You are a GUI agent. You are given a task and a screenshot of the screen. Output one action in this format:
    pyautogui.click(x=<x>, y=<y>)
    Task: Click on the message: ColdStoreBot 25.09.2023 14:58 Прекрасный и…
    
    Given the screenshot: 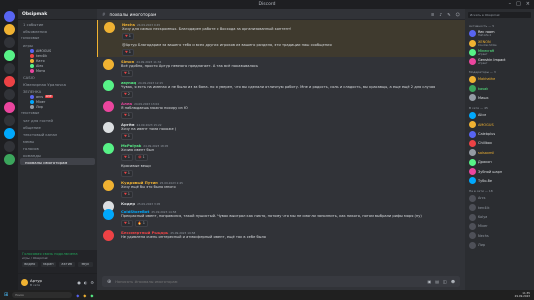 What is the action you would take?
    pyautogui.click(x=281, y=217)
    